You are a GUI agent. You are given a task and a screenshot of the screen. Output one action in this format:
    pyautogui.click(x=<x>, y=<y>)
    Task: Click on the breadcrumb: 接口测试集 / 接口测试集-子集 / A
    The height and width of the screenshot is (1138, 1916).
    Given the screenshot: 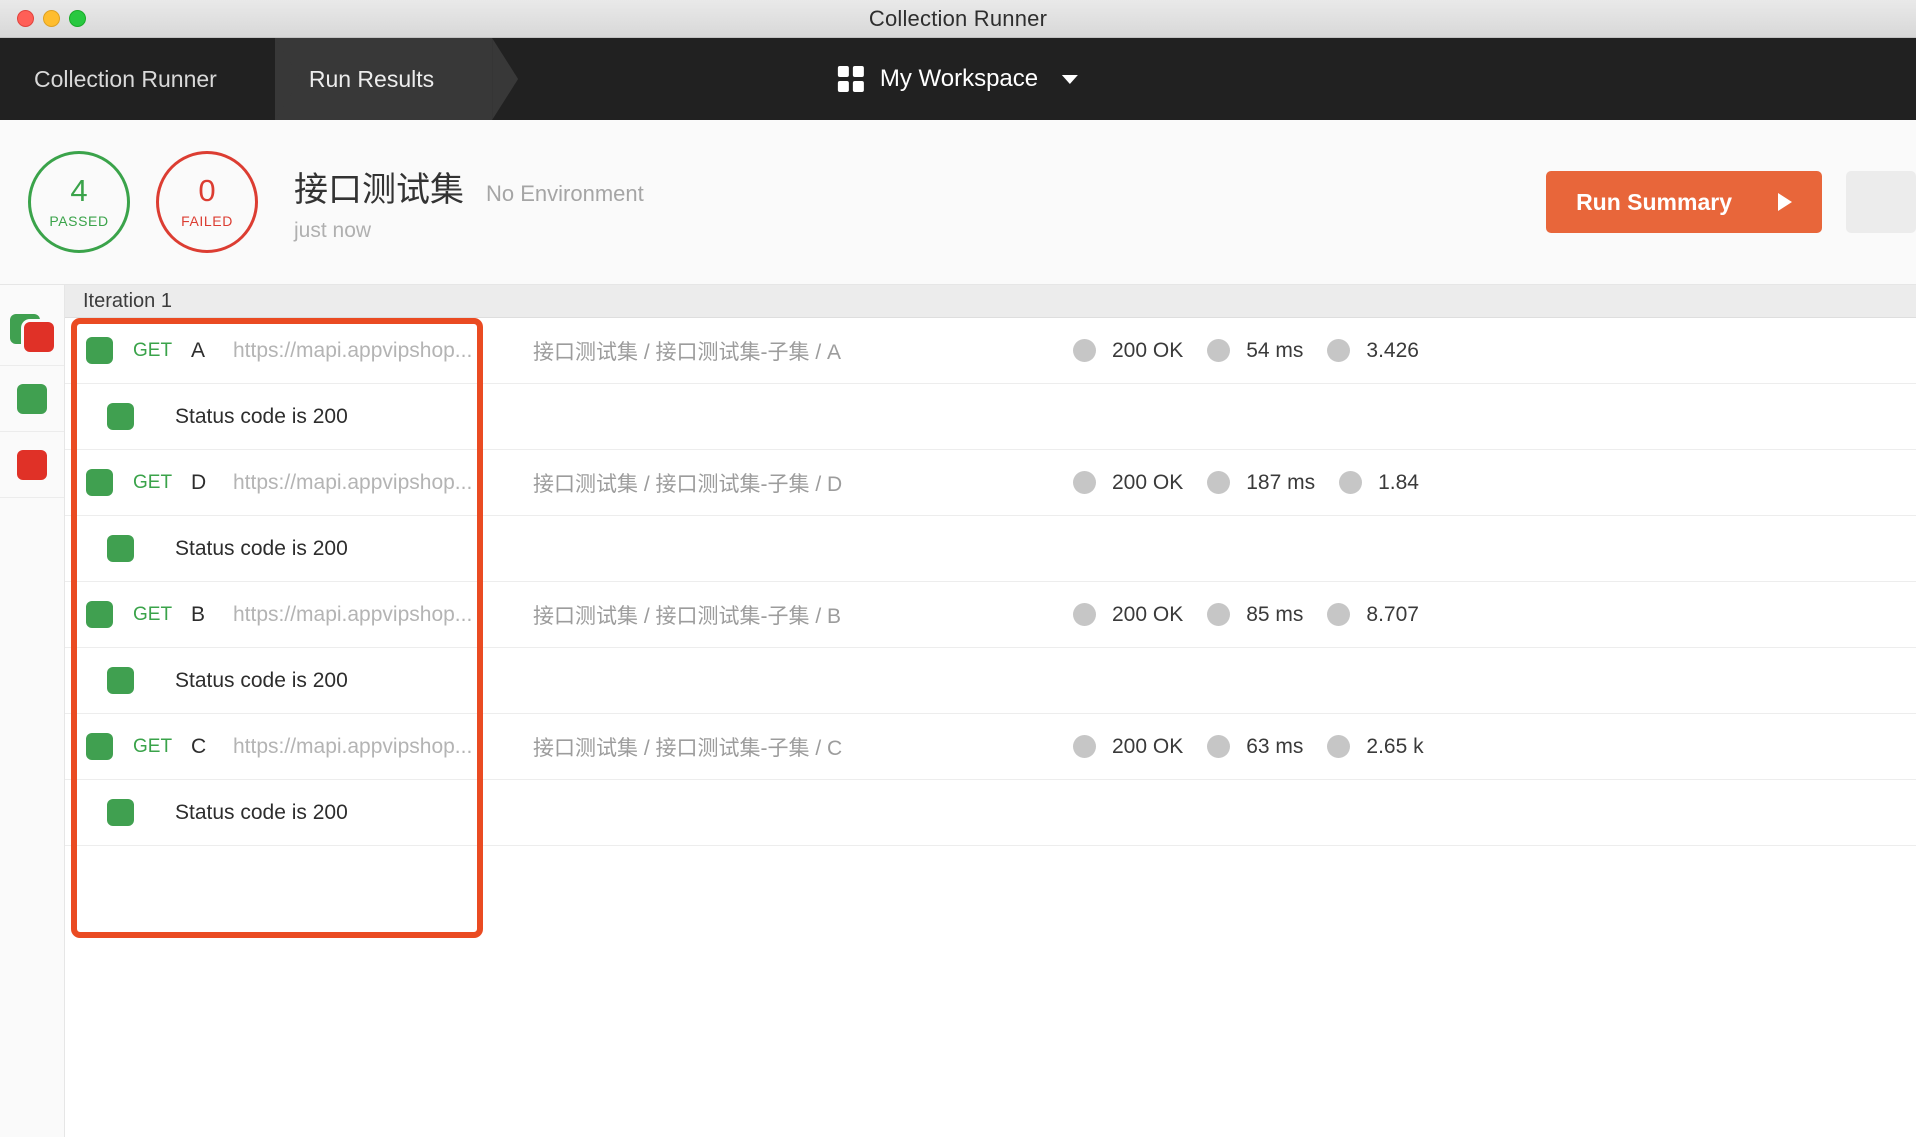 What is the action you would take?
    pyautogui.click(x=687, y=352)
    